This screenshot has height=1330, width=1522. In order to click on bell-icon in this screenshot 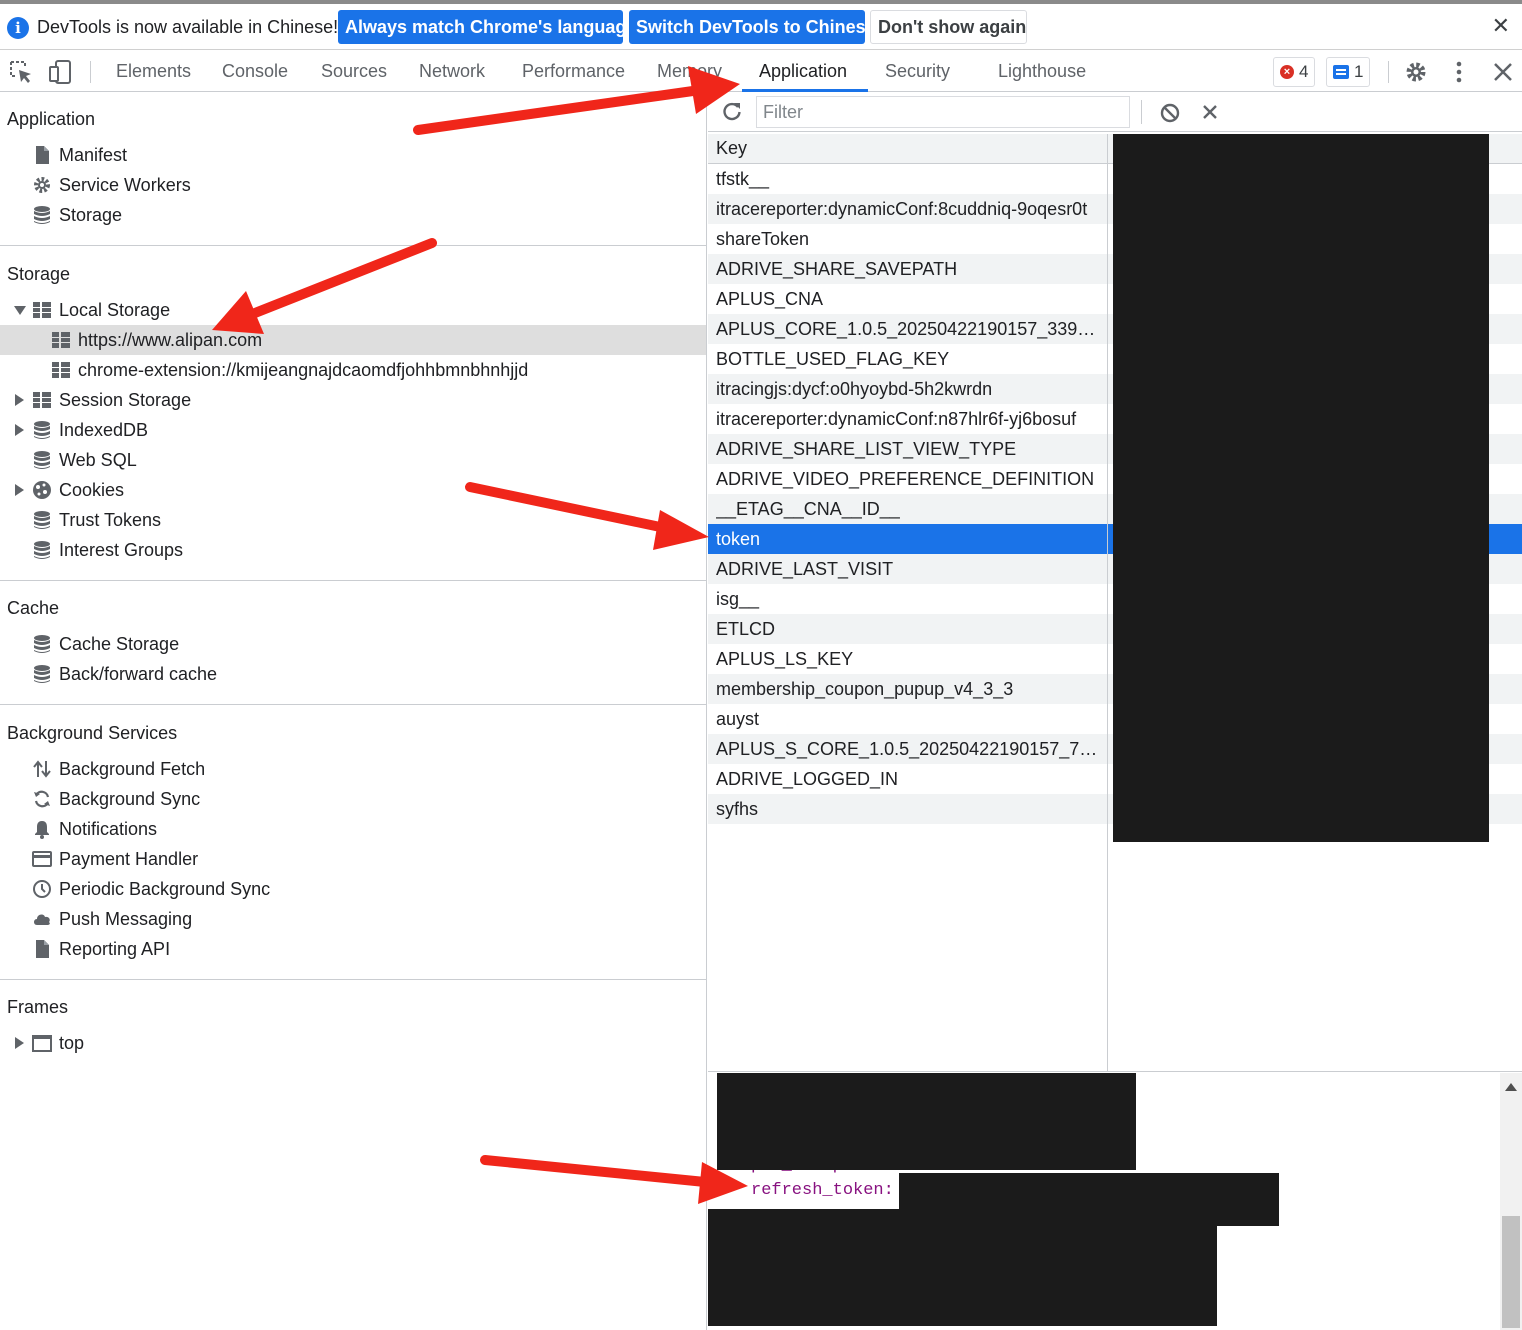, I will do `click(42, 830)`.